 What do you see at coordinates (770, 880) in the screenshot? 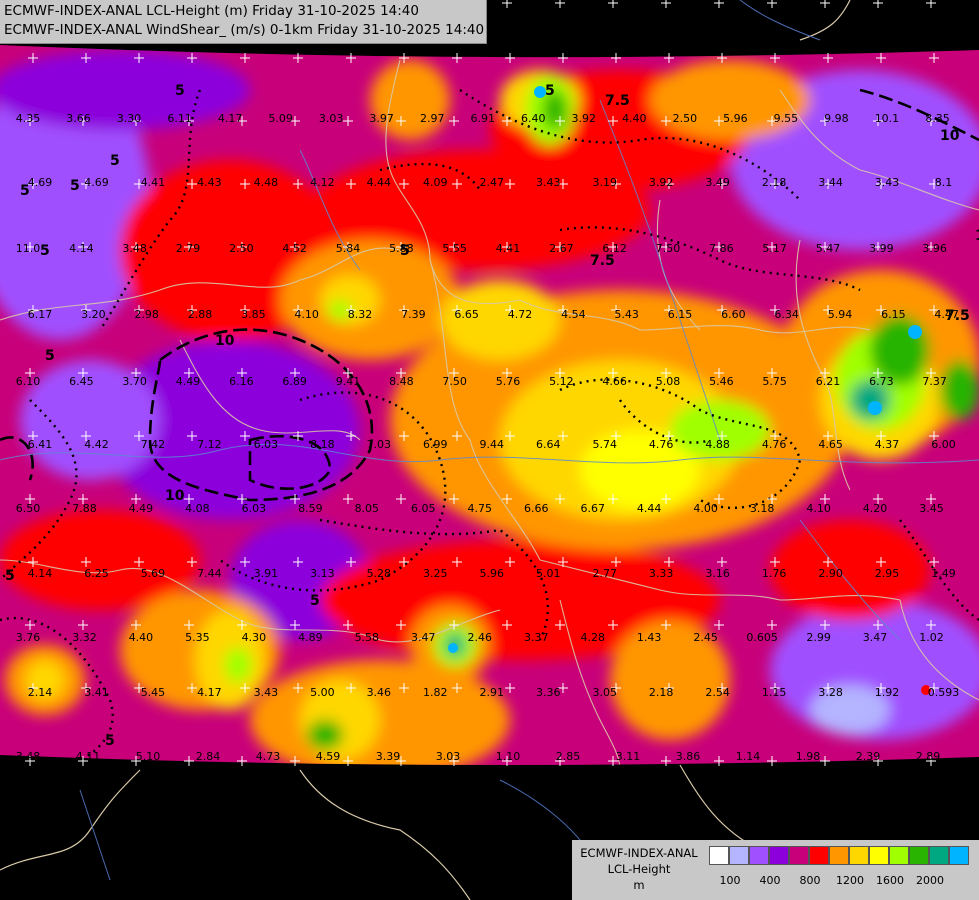
I see `legend-tick-label: 400` at bounding box center [770, 880].